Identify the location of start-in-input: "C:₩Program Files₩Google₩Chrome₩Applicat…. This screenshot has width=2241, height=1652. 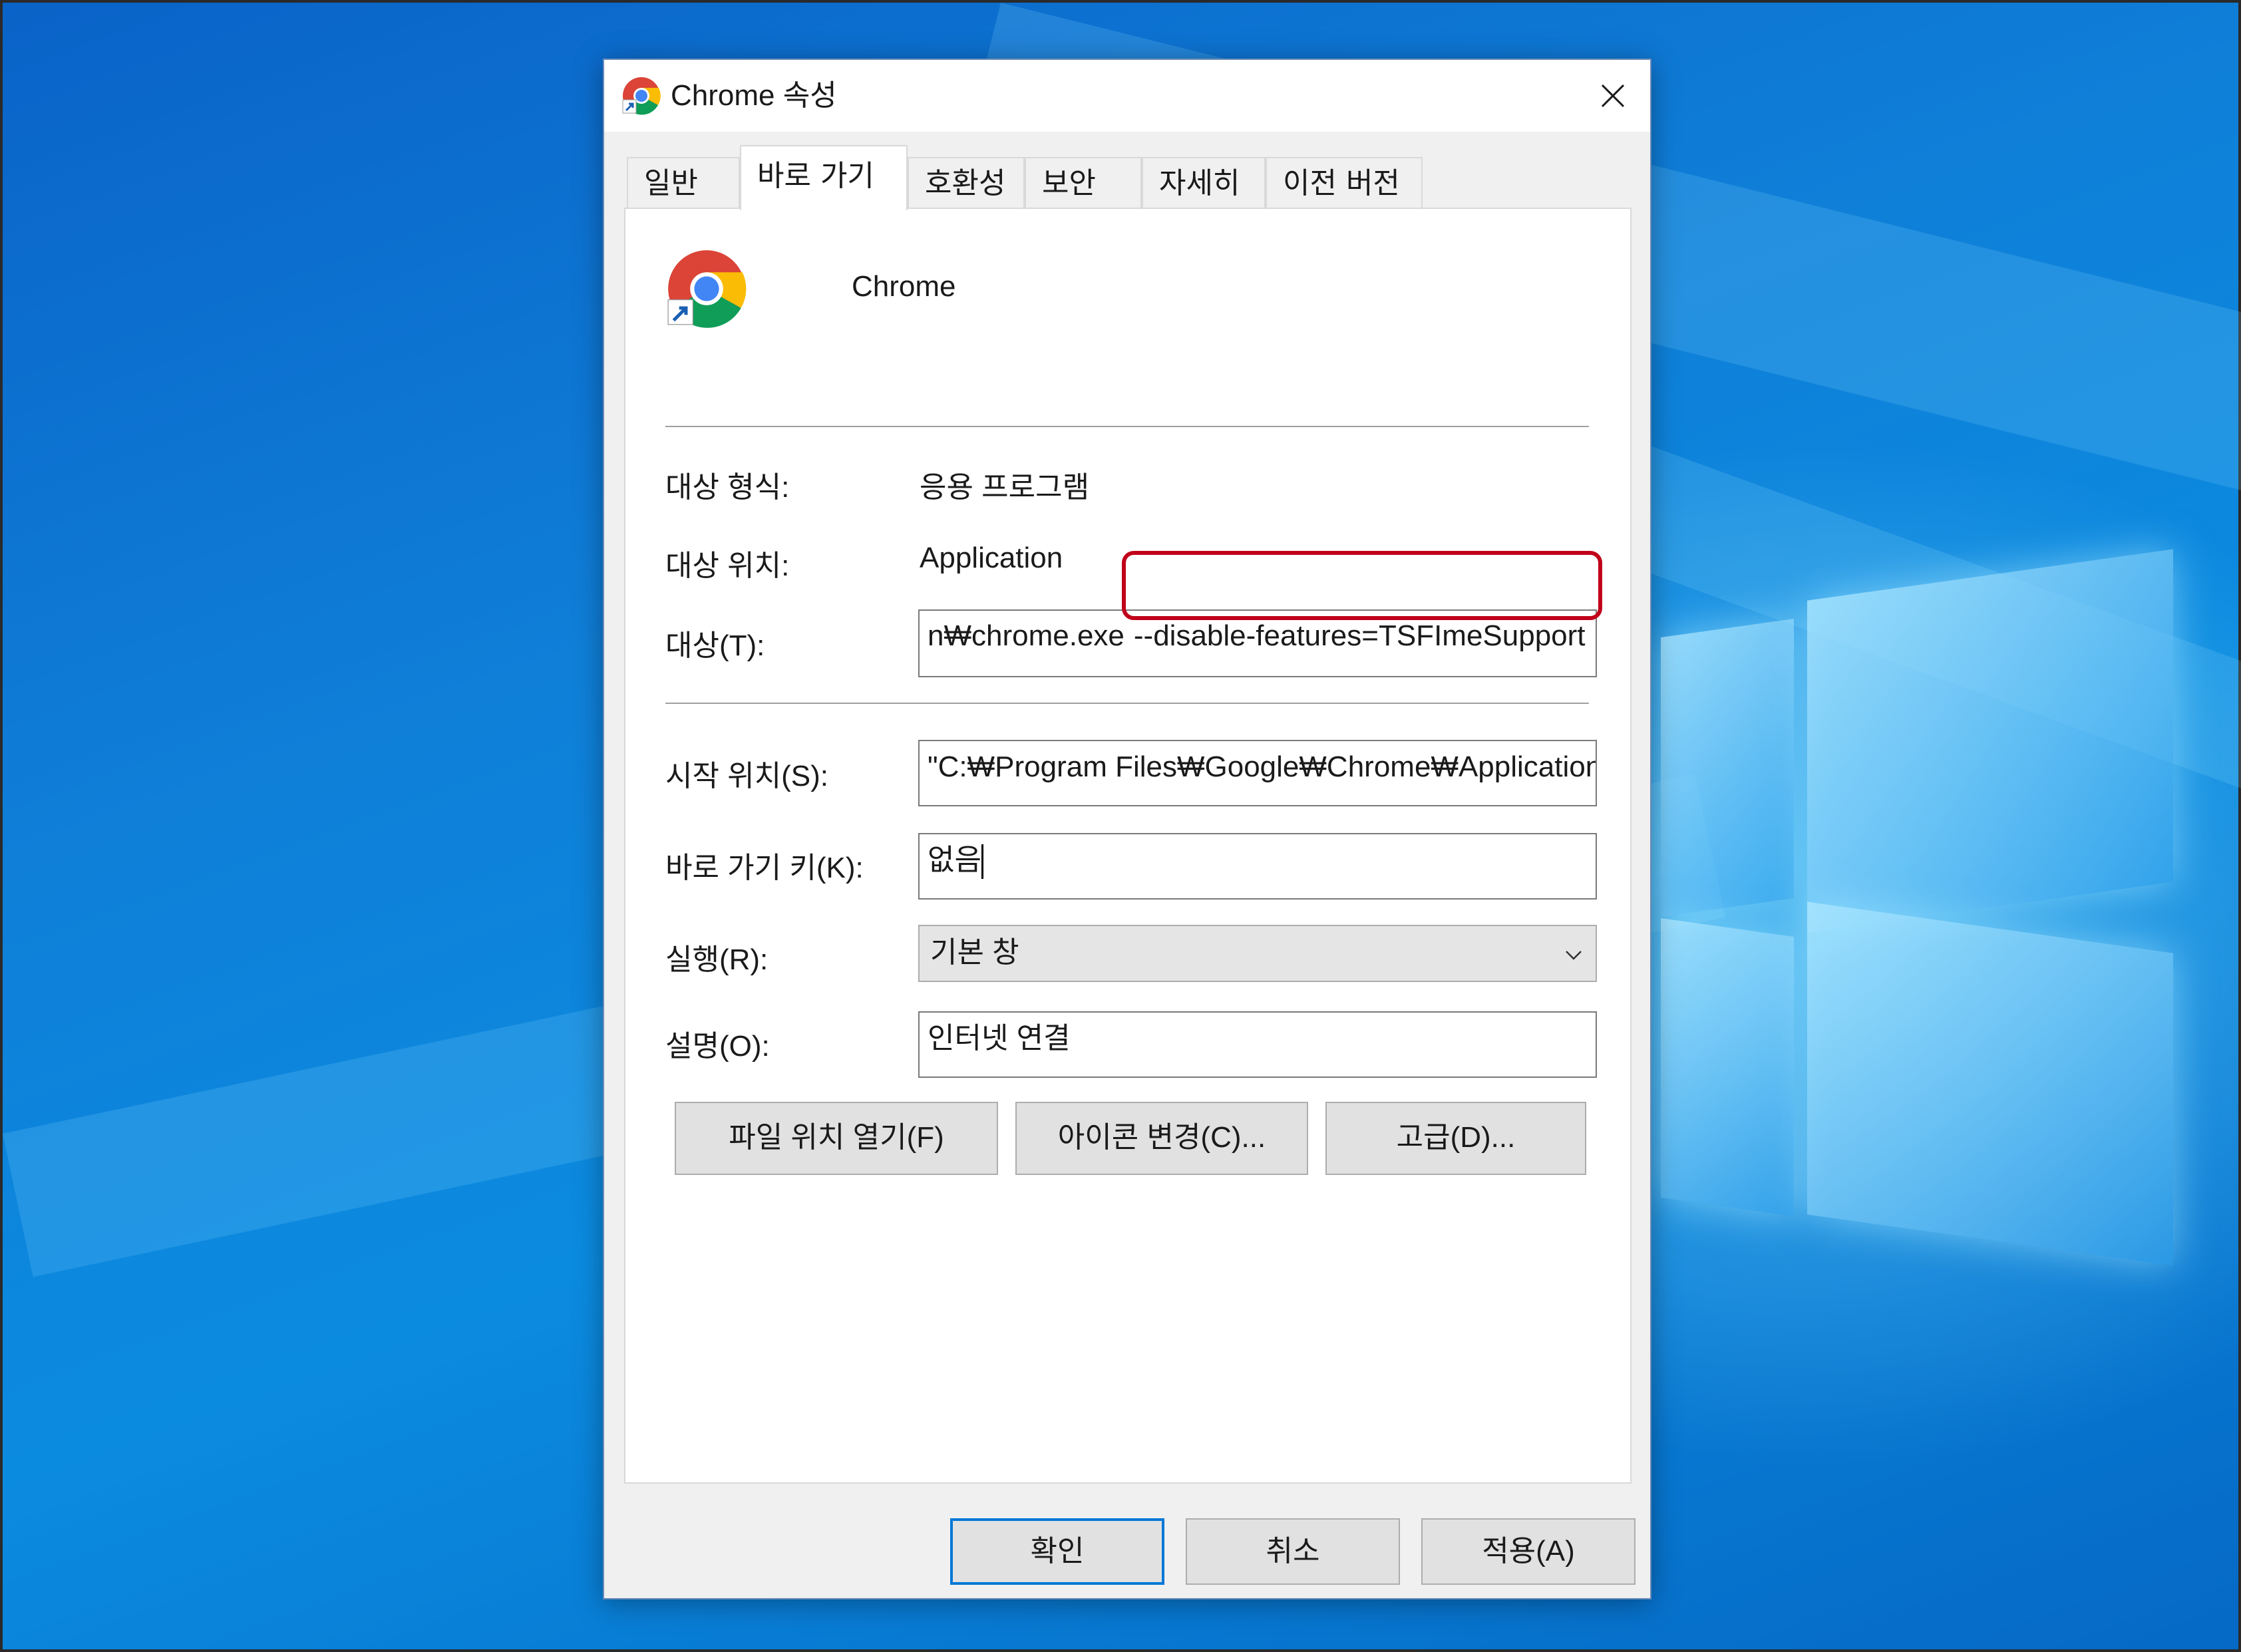
(1257, 773).